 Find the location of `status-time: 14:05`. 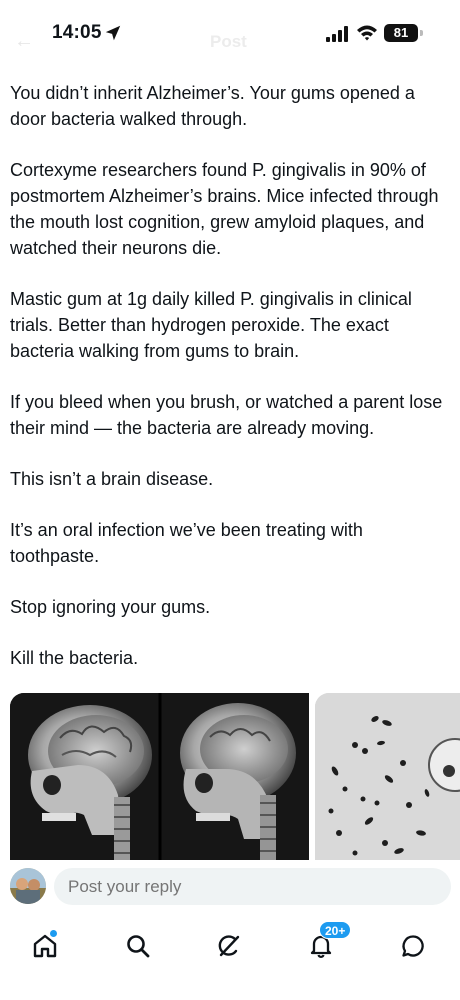

status-time: 14:05 is located at coordinates (77, 32).